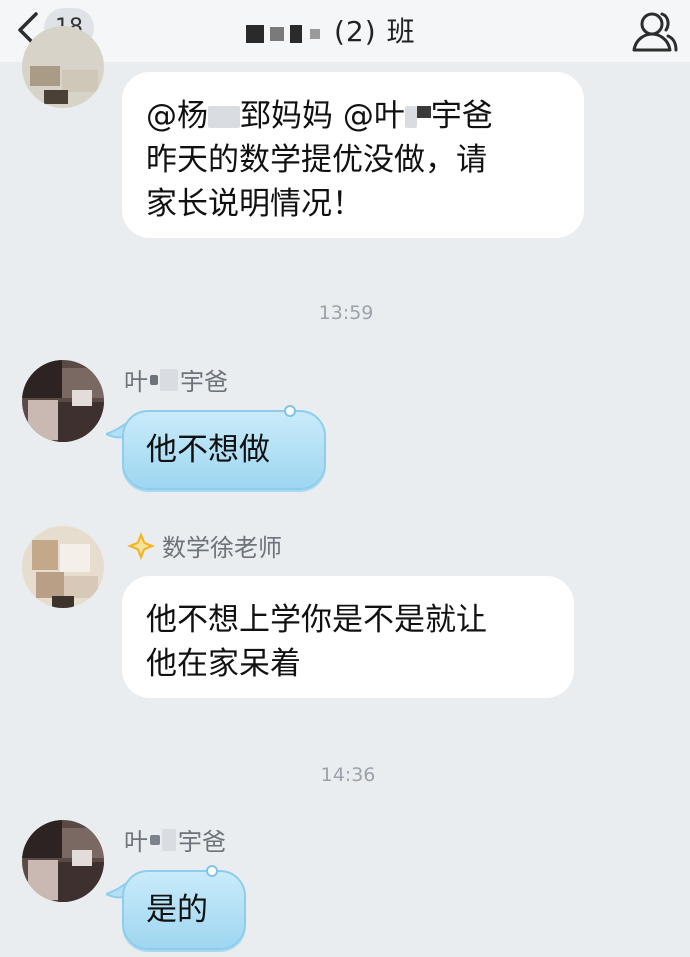 This screenshot has height=957, width=690. Describe the element at coordinates (141, 545) in the screenshot. I see `diamond-star-icon` at that location.